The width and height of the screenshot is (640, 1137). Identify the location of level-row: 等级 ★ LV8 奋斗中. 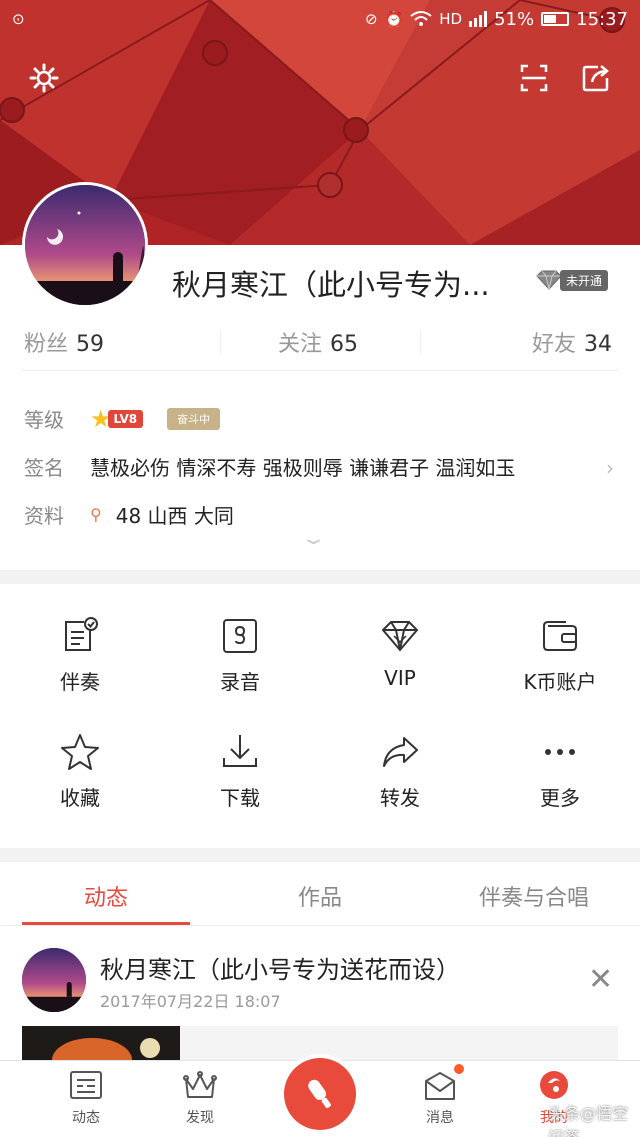
(122, 418).